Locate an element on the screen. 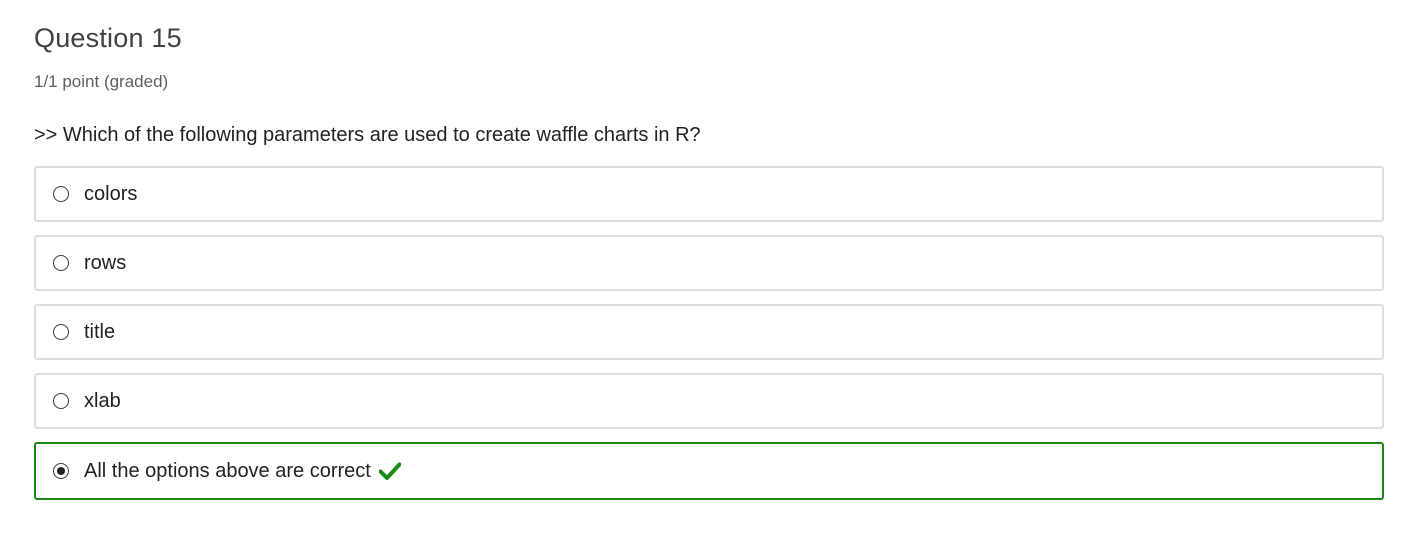 The width and height of the screenshot is (1407, 540). choice-label: xlab is located at coordinates (102, 401).